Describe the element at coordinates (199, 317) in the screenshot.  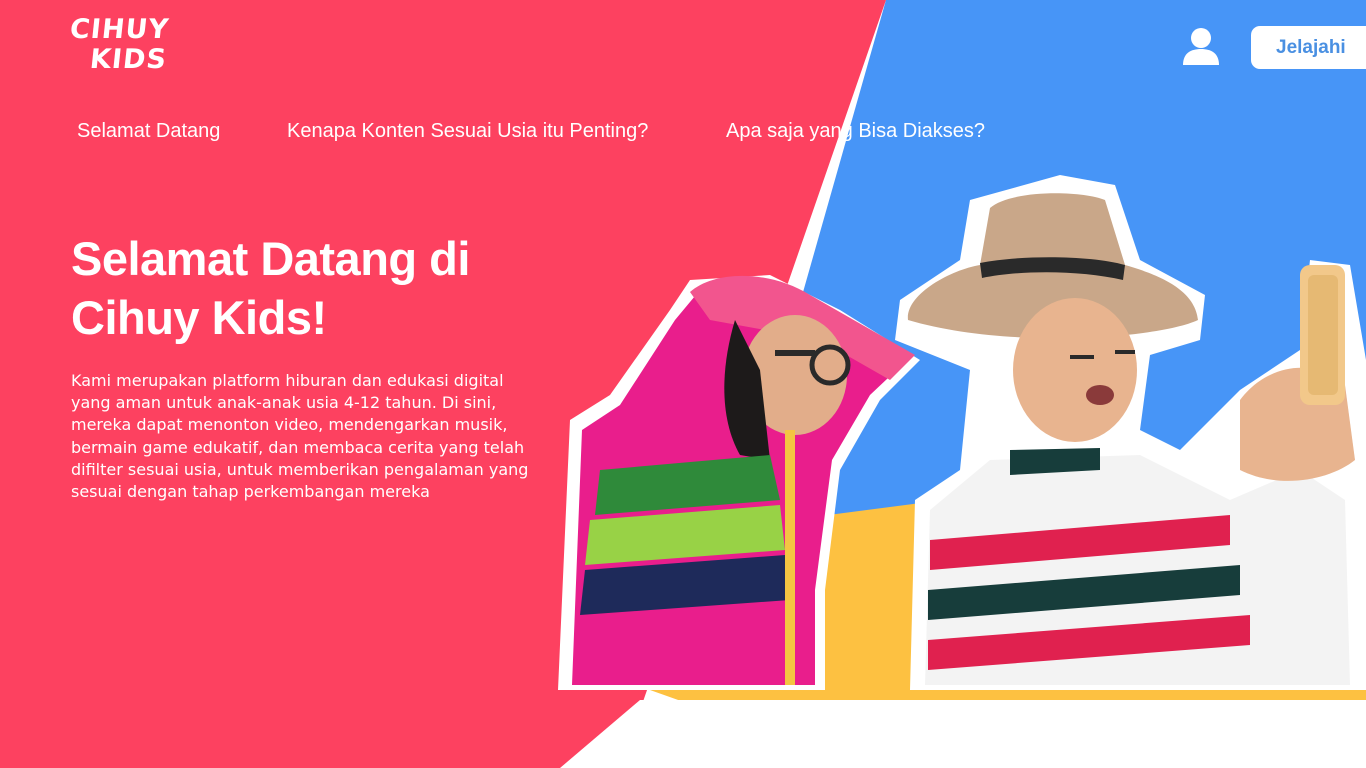
I see `hero-title-line-2: Cihuy Kids!` at that location.